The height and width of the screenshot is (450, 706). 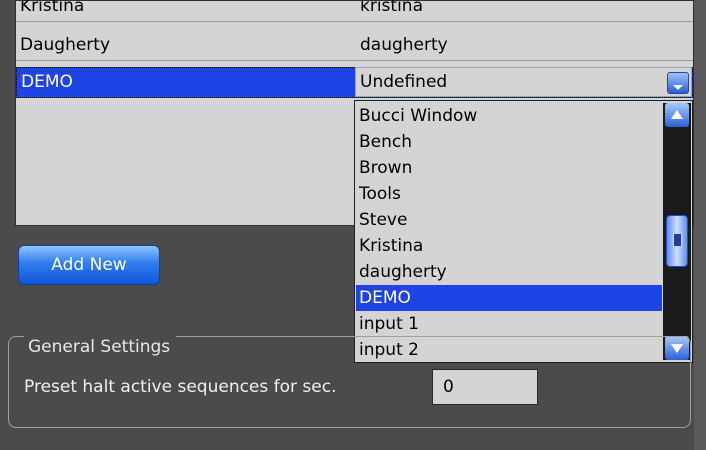 I want to click on combobox-value: Undefined, so click(x=404, y=82).